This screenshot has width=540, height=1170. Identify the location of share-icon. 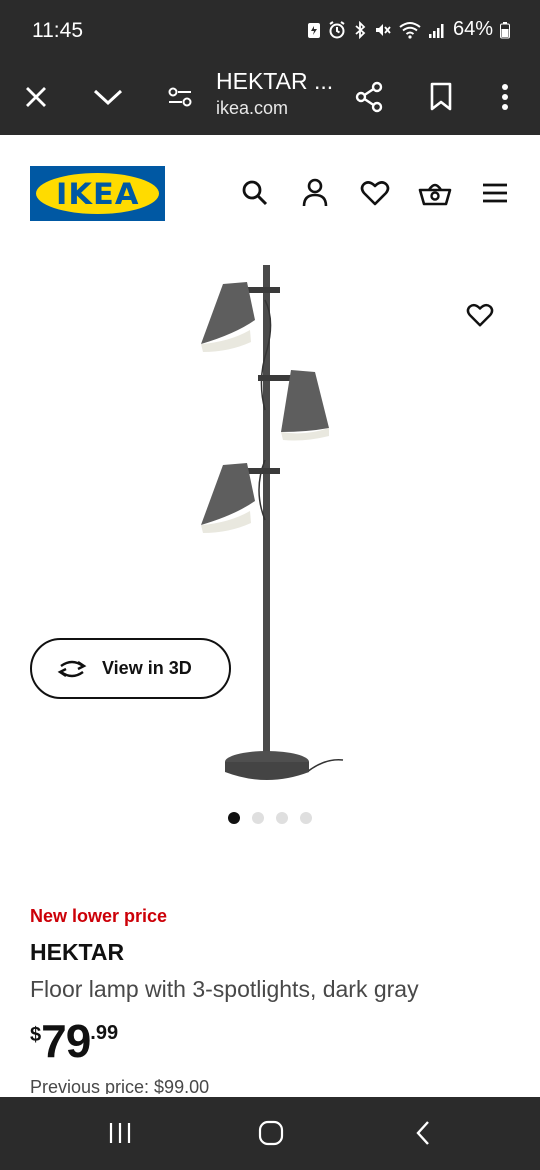
(369, 97).